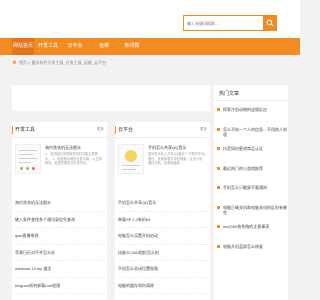  Describe the element at coordinates (60, 286) in the screenshot. I see `list-item: kingroot如何卸载root权限` at that location.